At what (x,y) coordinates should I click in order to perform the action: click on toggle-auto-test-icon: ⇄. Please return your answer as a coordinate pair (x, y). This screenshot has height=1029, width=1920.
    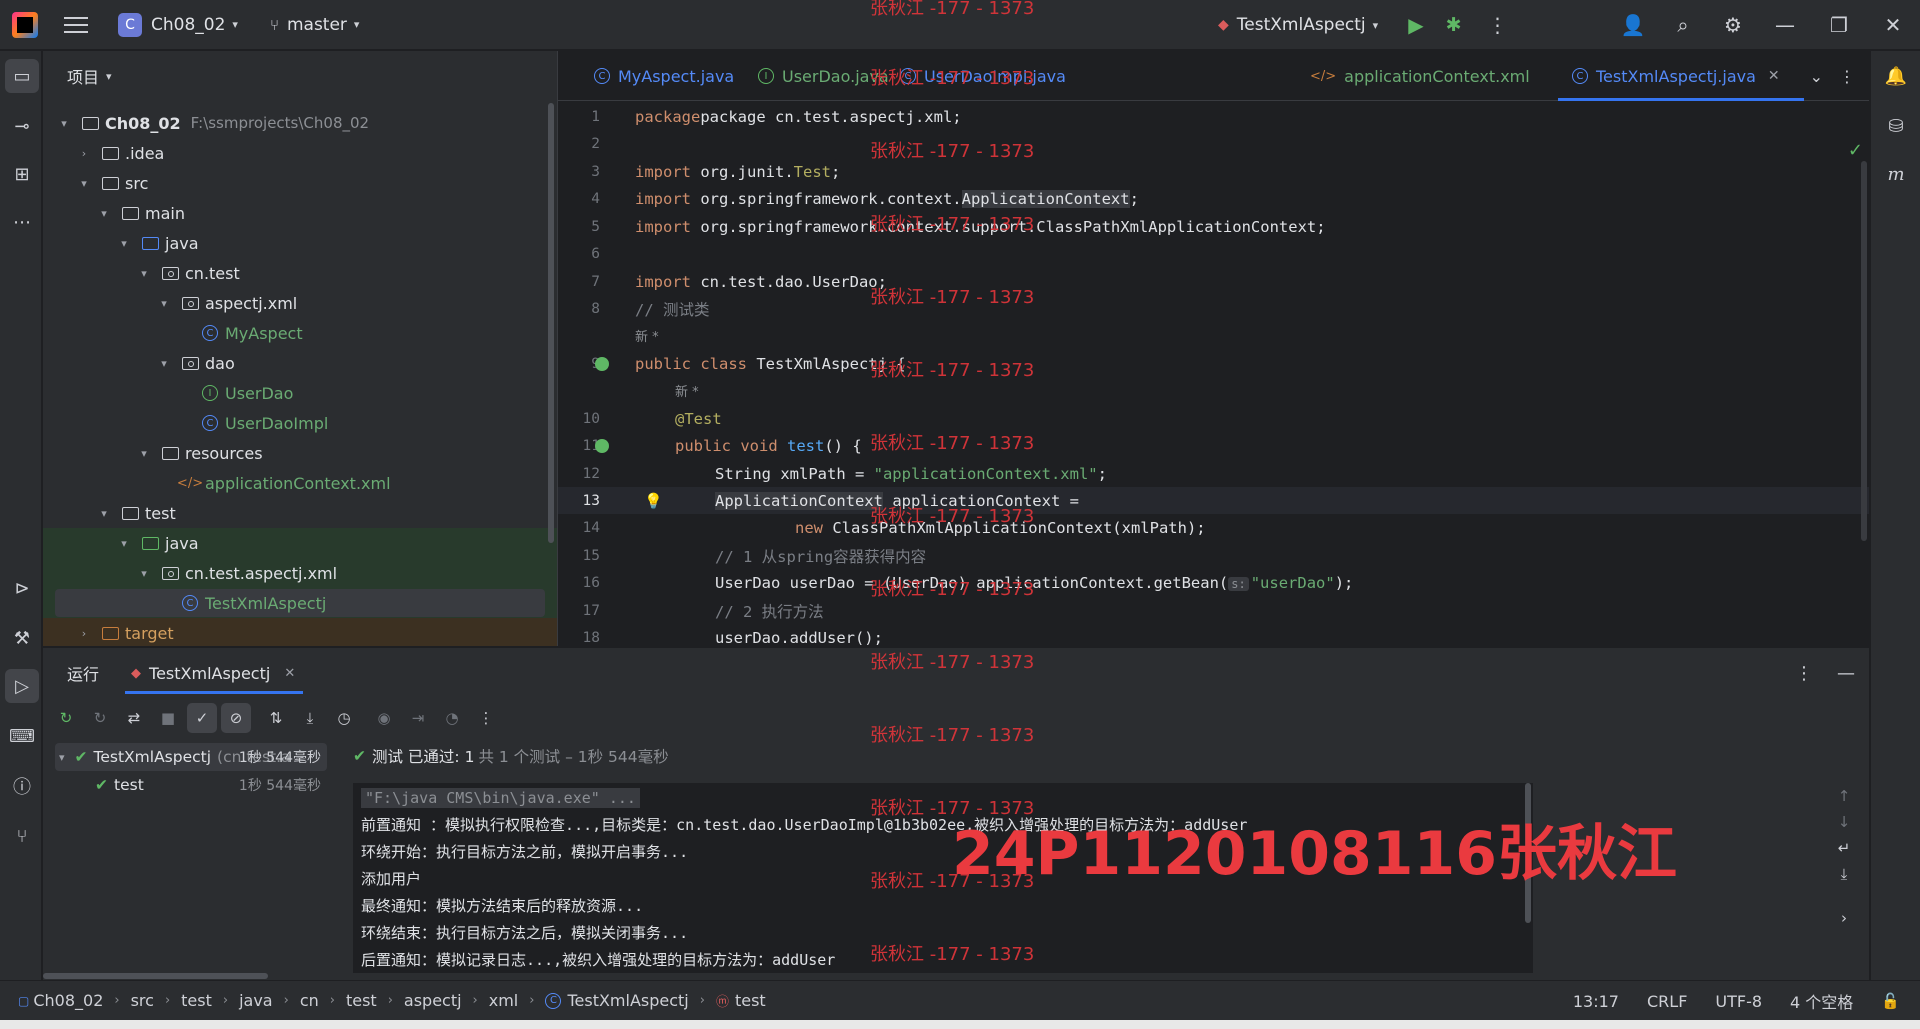
    Looking at the image, I should click on (134, 718).